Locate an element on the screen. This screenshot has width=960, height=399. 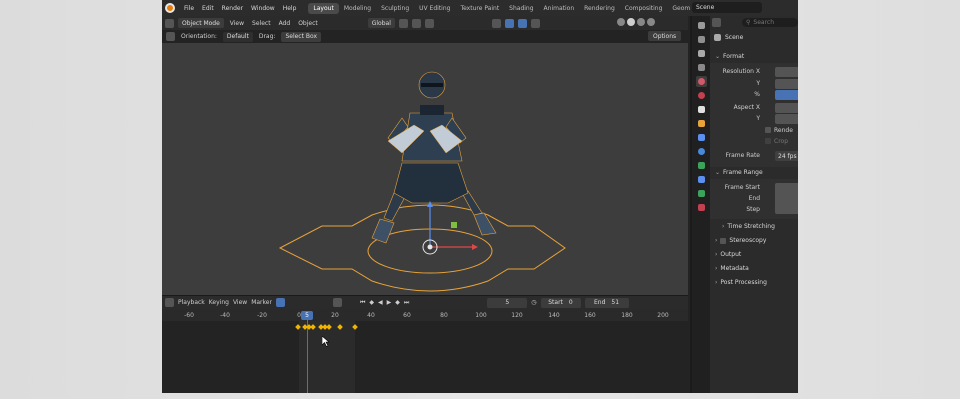
crop-region-checkbox is located at coordinates (768, 141).